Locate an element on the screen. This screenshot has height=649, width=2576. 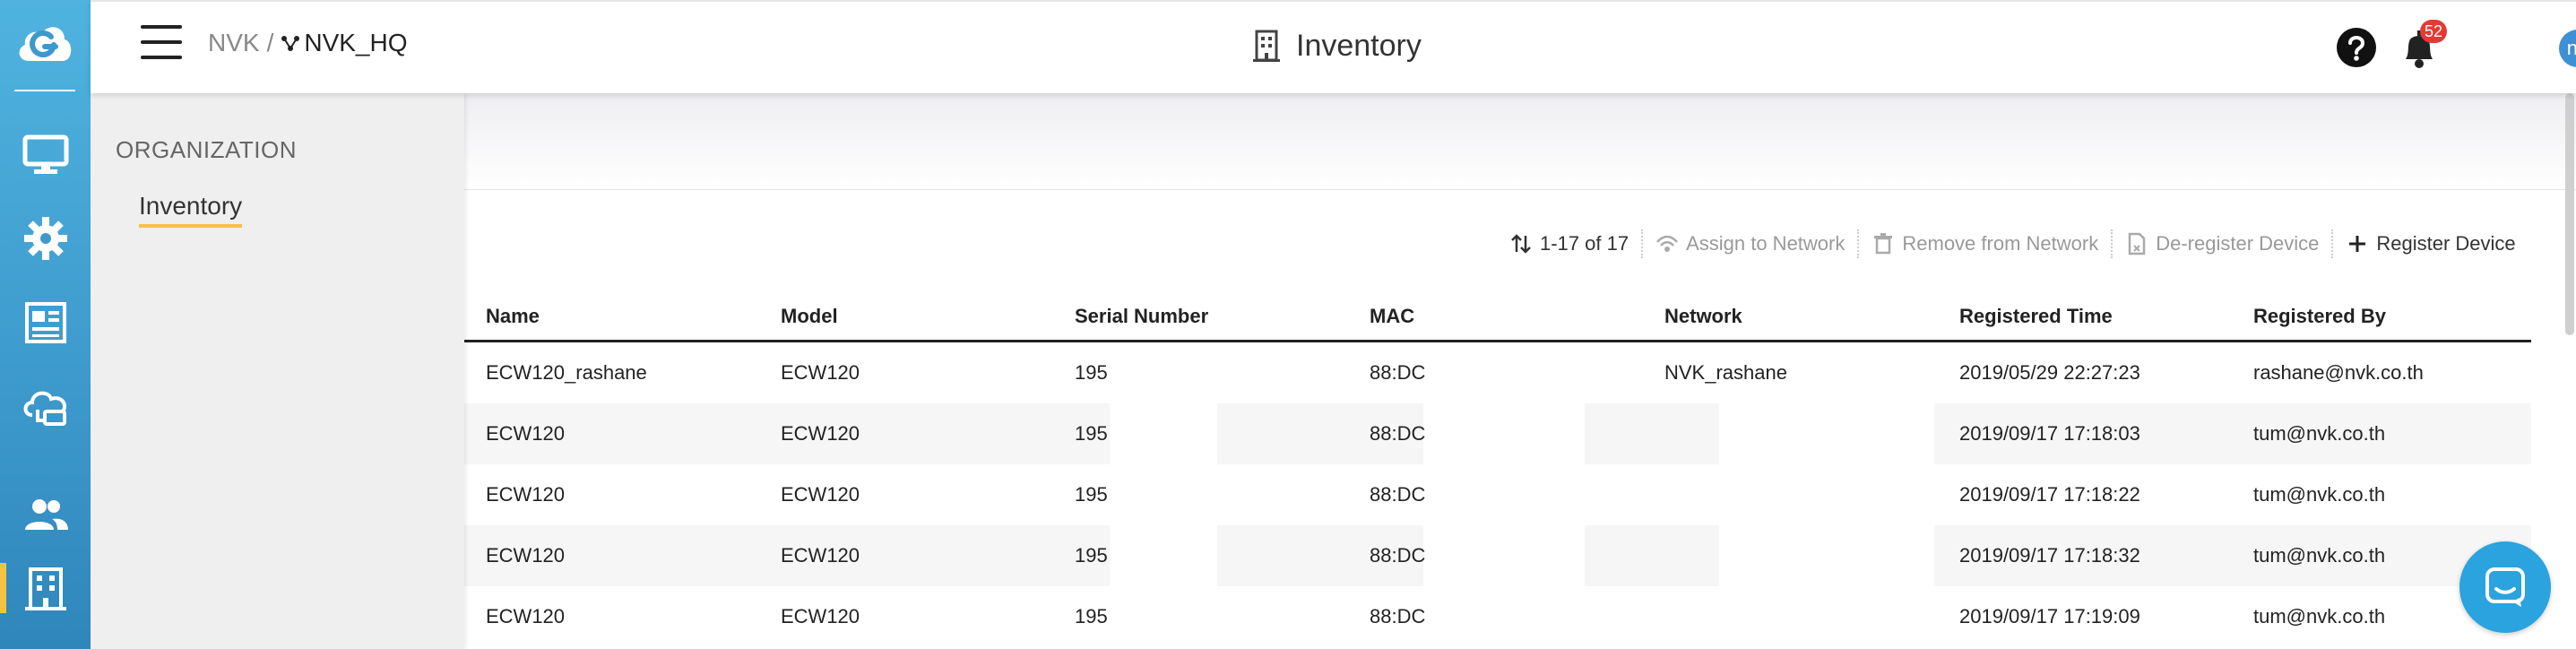
range-label: 1-17 of 17 is located at coordinates (1584, 244).